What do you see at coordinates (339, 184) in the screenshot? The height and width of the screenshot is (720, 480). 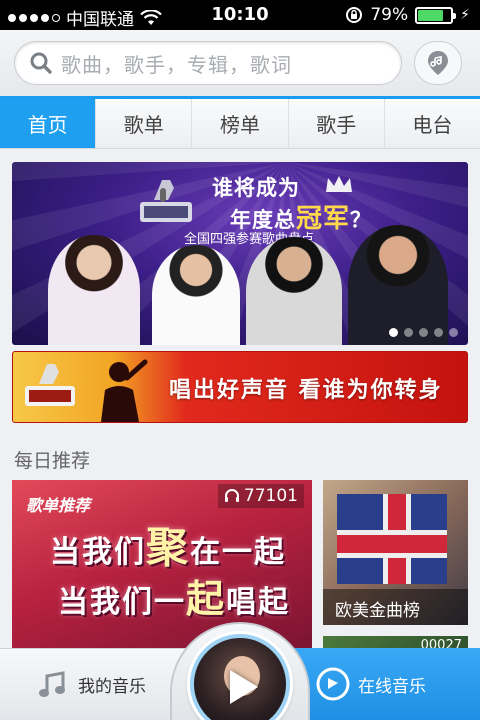 I see `crown-icon` at bounding box center [339, 184].